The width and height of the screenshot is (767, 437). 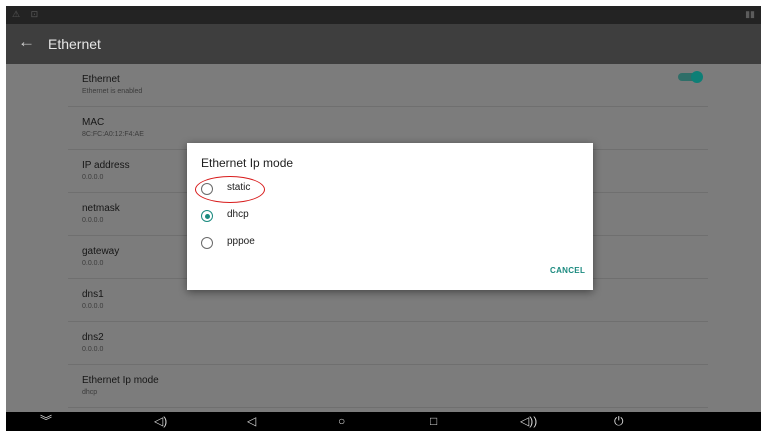 What do you see at coordinates (112, 91) in the screenshot?
I see `item-subtitle: Ethernet is enabled` at bounding box center [112, 91].